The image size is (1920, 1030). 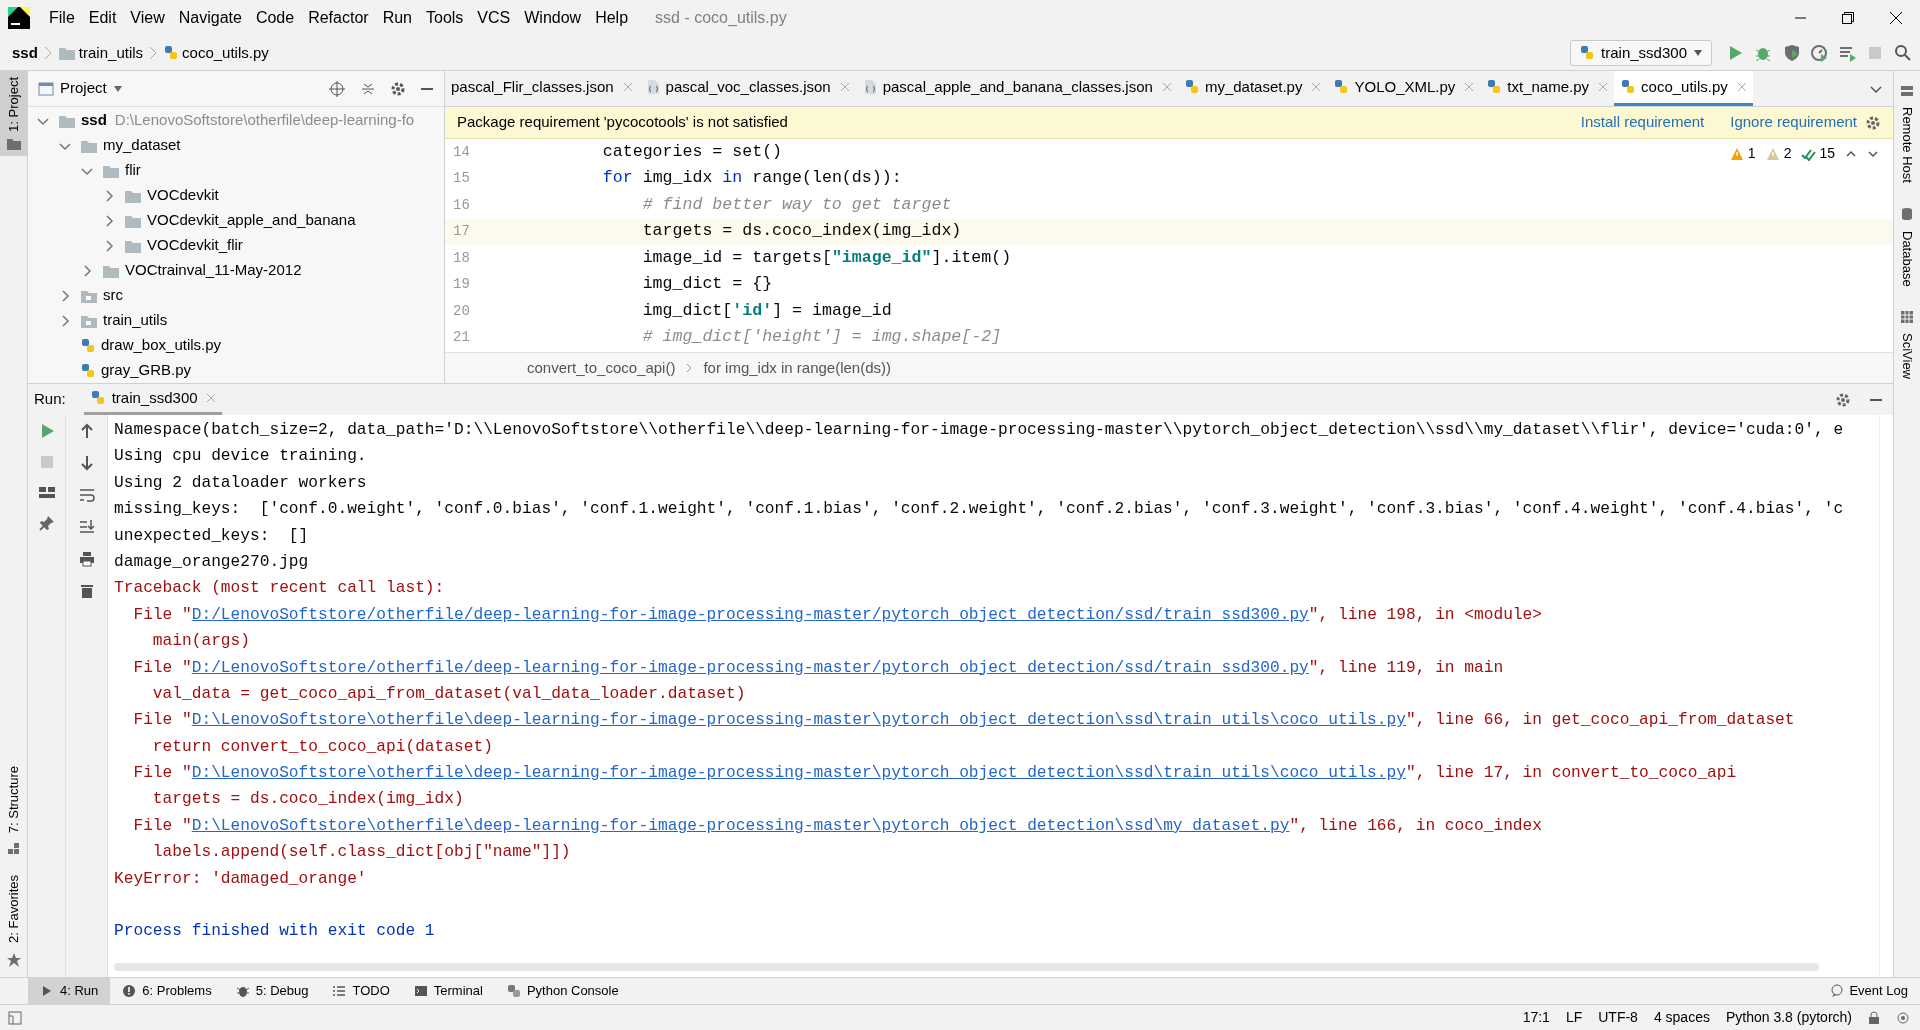 What do you see at coordinates (1907, 145) in the screenshot?
I see `tool-window-label: Remote Host` at bounding box center [1907, 145].